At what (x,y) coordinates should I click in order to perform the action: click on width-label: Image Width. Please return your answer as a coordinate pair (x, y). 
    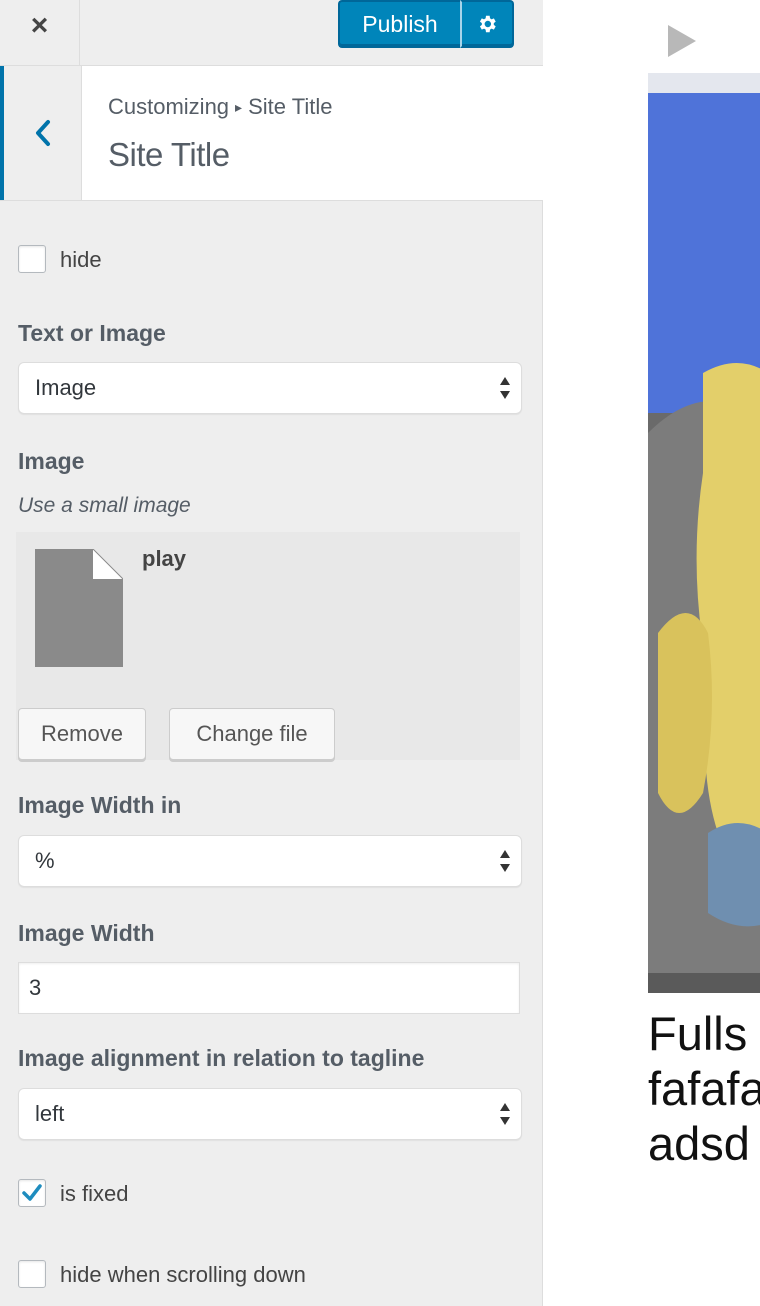
    Looking at the image, I should click on (86, 933).